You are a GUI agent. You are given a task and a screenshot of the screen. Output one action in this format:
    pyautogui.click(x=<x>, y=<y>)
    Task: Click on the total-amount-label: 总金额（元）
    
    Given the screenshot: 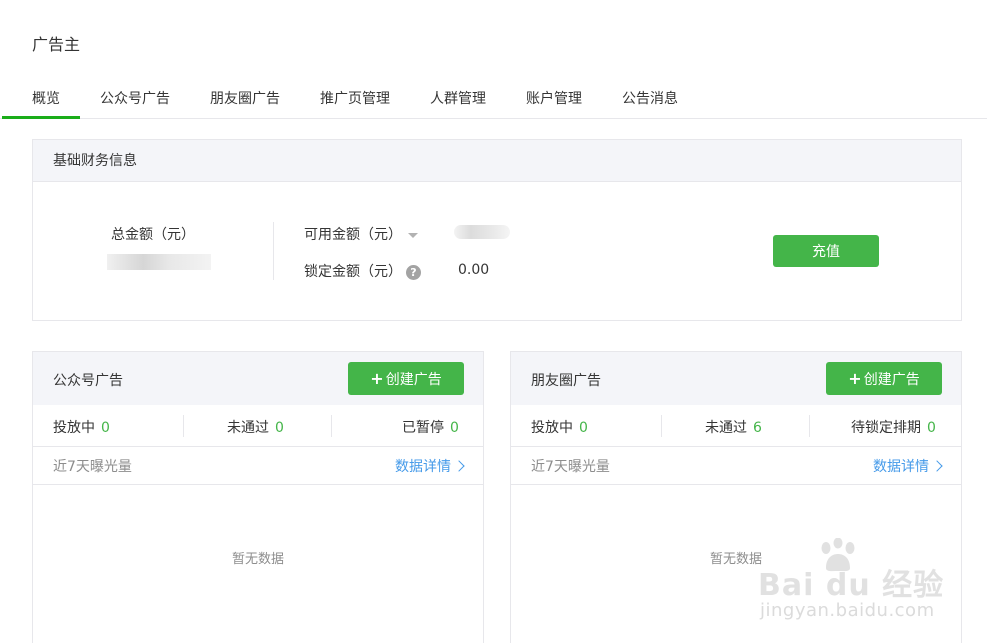 What is the action you would take?
    pyautogui.click(x=153, y=235)
    